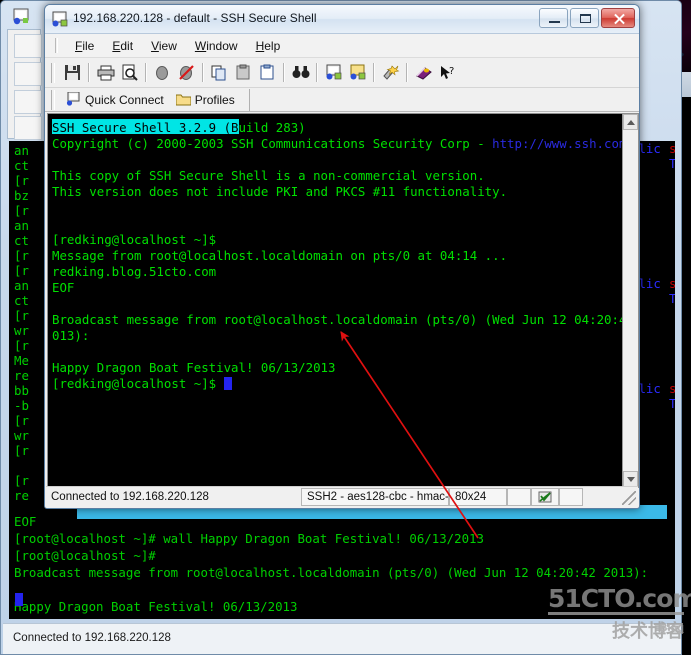  What do you see at coordinates (618, 18) in the screenshot?
I see `close-button` at bounding box center [618, 18].